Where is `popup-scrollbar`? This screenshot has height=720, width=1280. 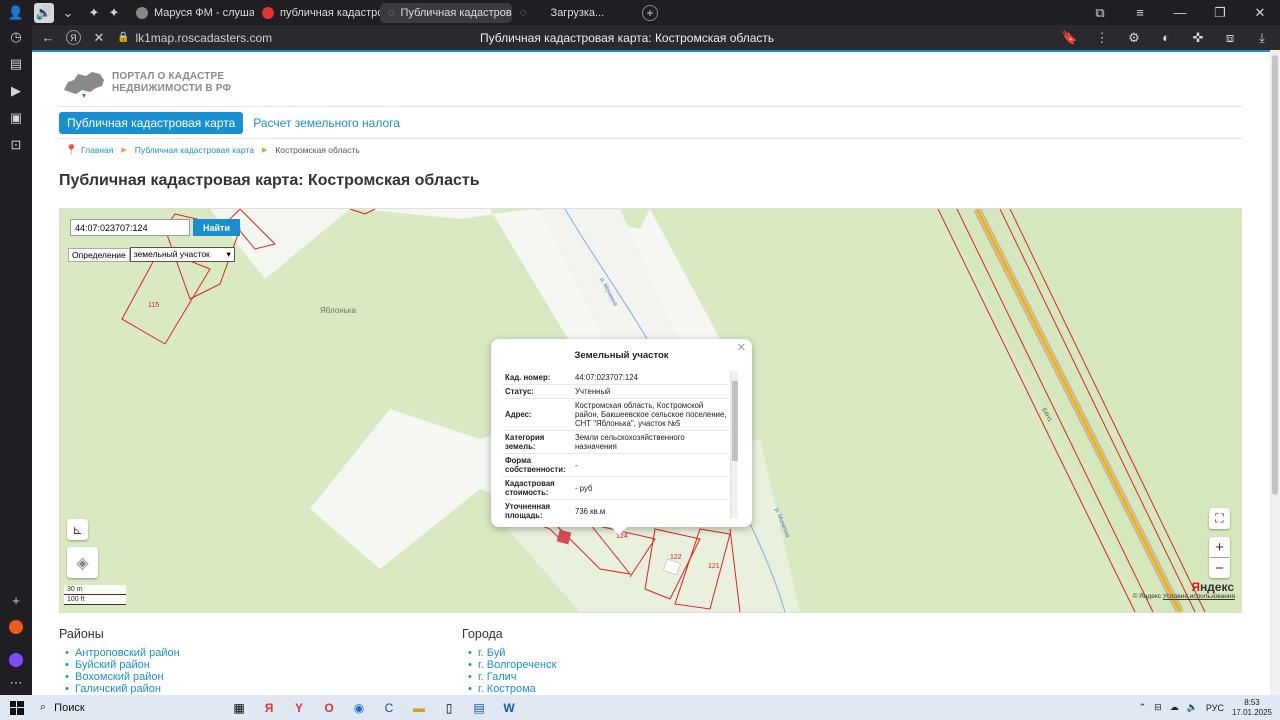
popup-scrollbar is located at coordinates (734, 445).